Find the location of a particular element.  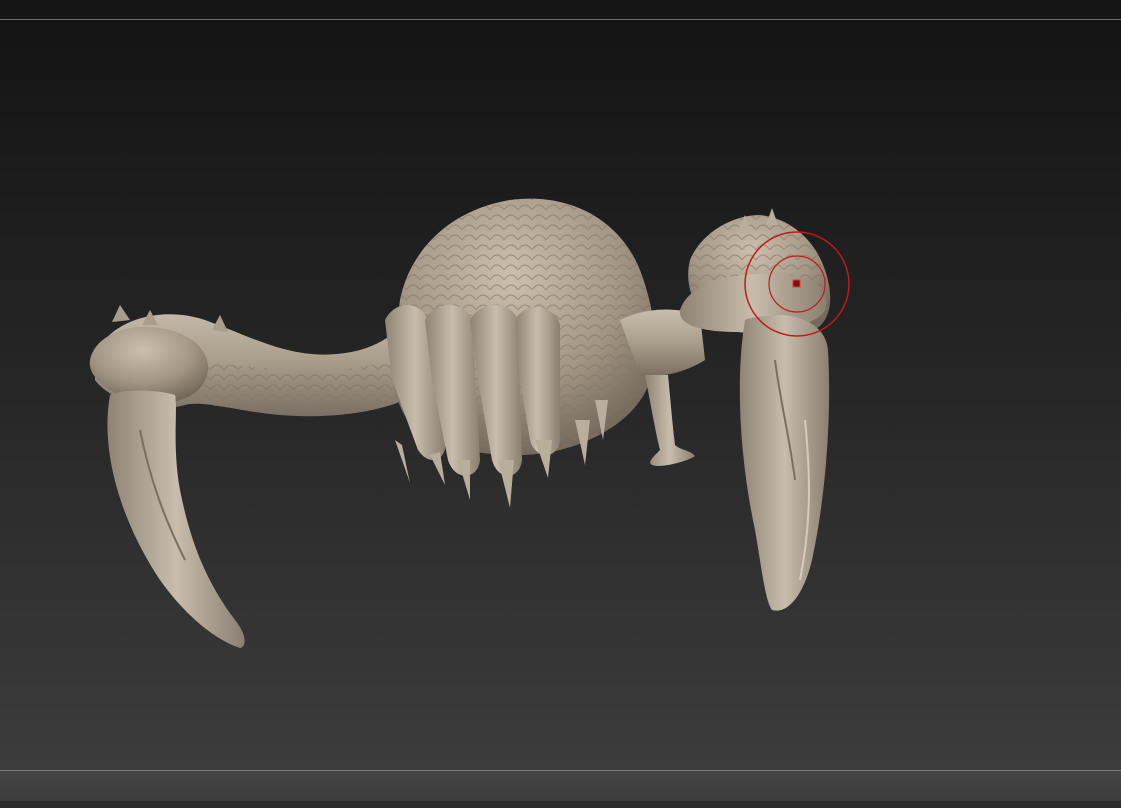

right-tusk is located at coordinates (784, 463).